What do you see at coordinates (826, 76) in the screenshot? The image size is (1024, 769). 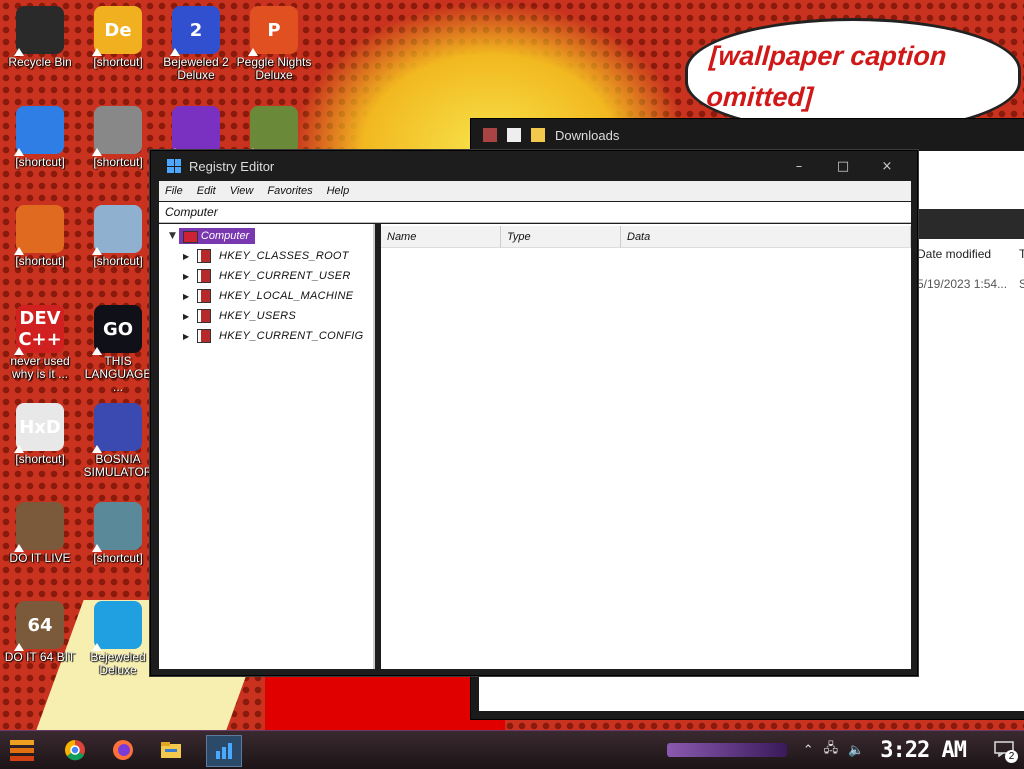 I see `wallpaper-caption: [wallpaper caption omitted]` at bounding box center [826, 76].